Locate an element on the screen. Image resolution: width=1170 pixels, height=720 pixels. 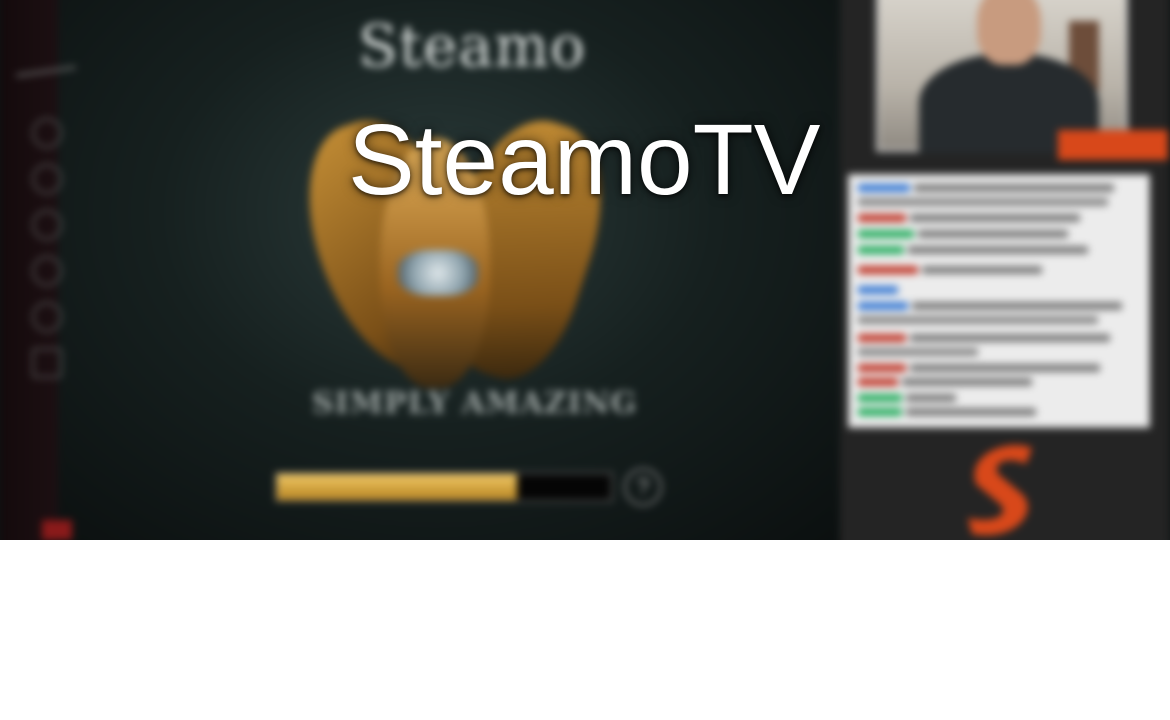
chat-panel is located at coordinates (999, 301).